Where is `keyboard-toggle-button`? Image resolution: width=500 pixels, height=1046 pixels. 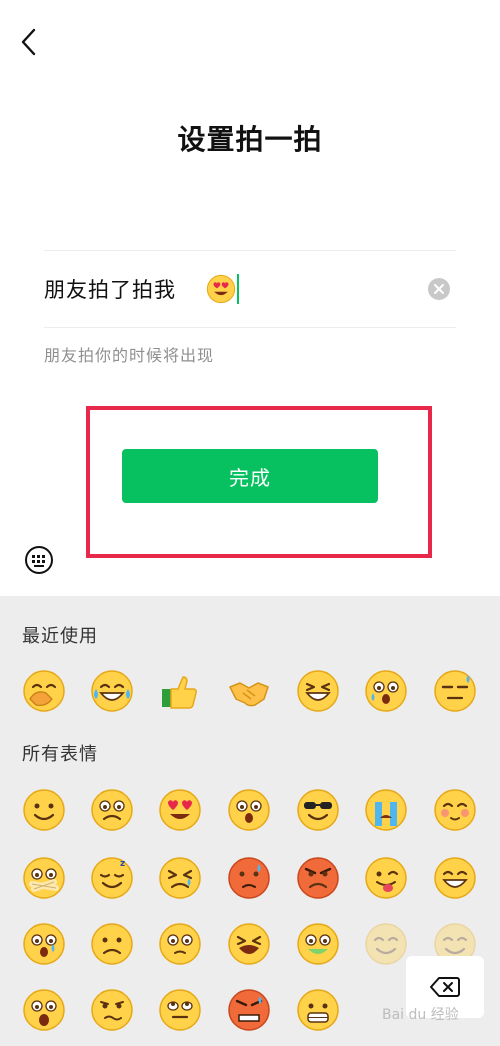
keyboard-toggle-button is located at coordinates (39, 560).